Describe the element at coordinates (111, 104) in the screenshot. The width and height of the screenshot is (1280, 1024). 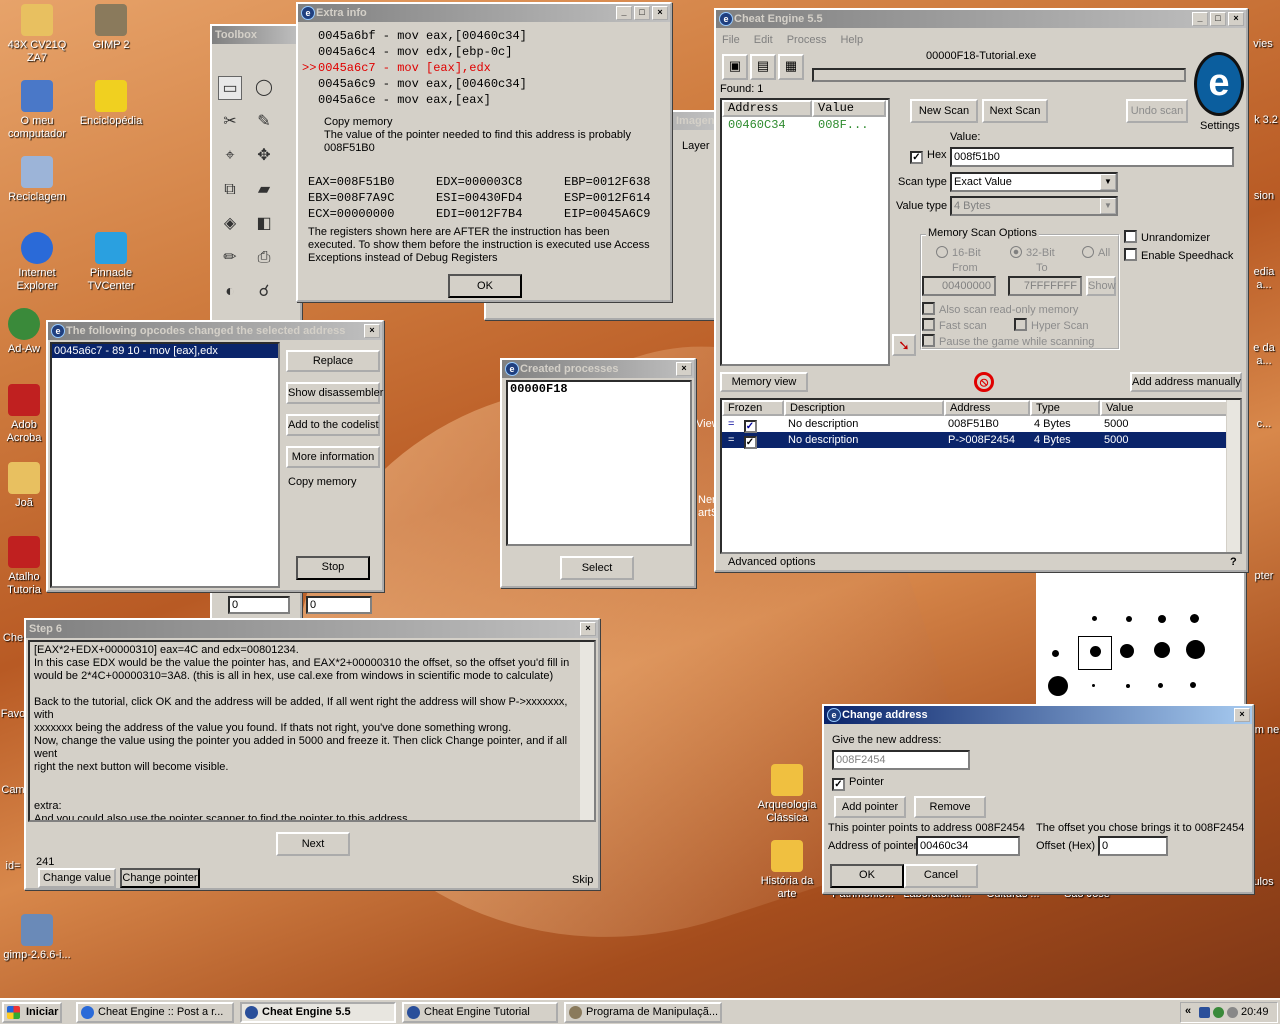
I see `desktop-icon-encyclopedia: Enciclopédia` at that location.